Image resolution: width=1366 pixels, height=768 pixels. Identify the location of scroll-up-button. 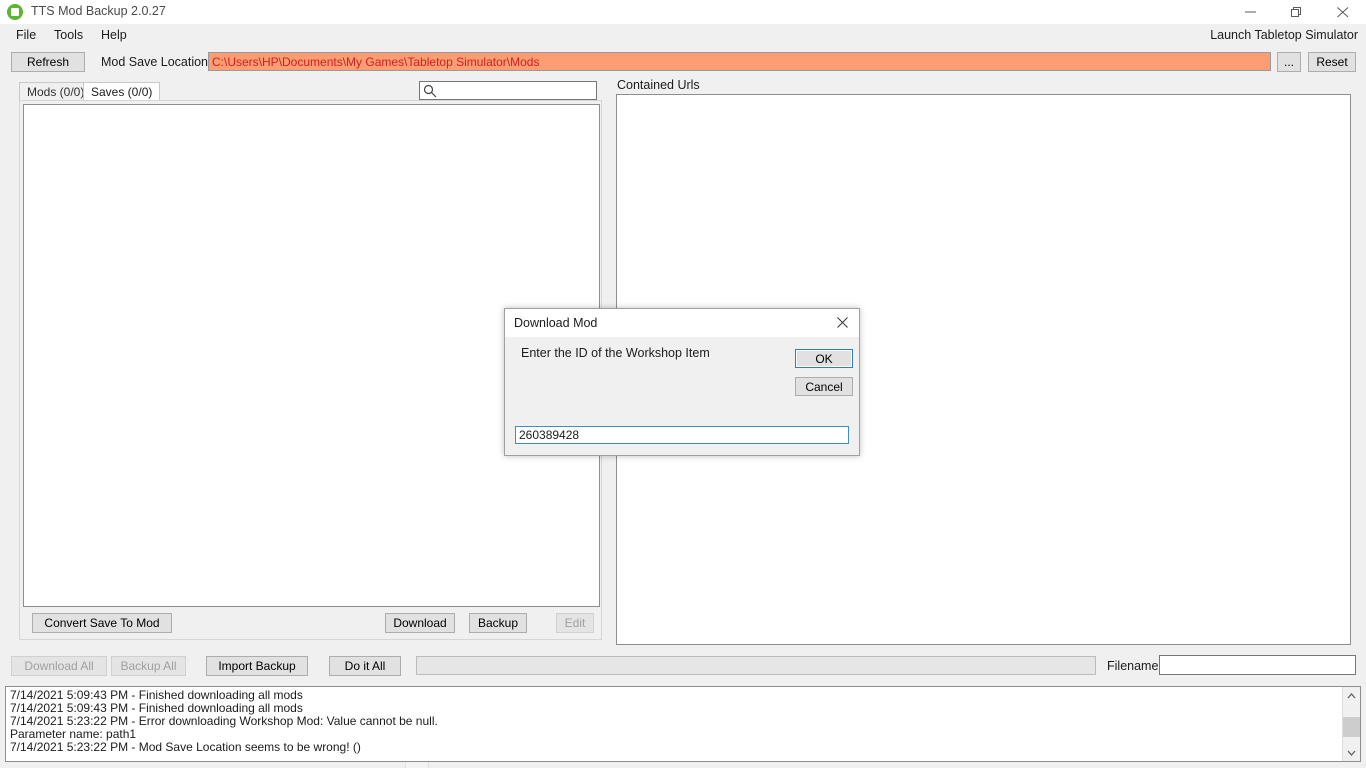
(1351, 695).